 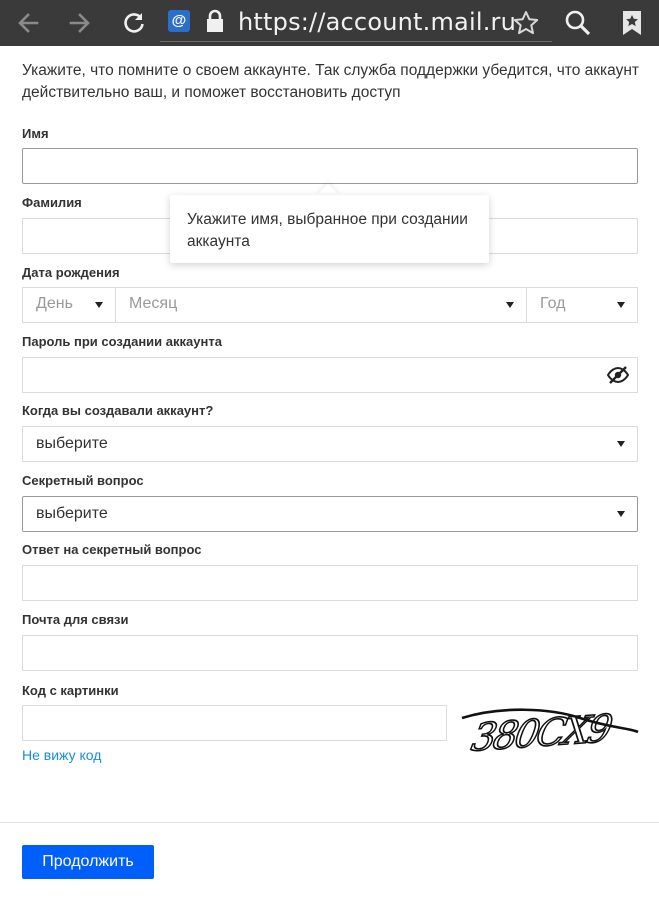 I want to click on forward-button, so click(x=80, y=23).